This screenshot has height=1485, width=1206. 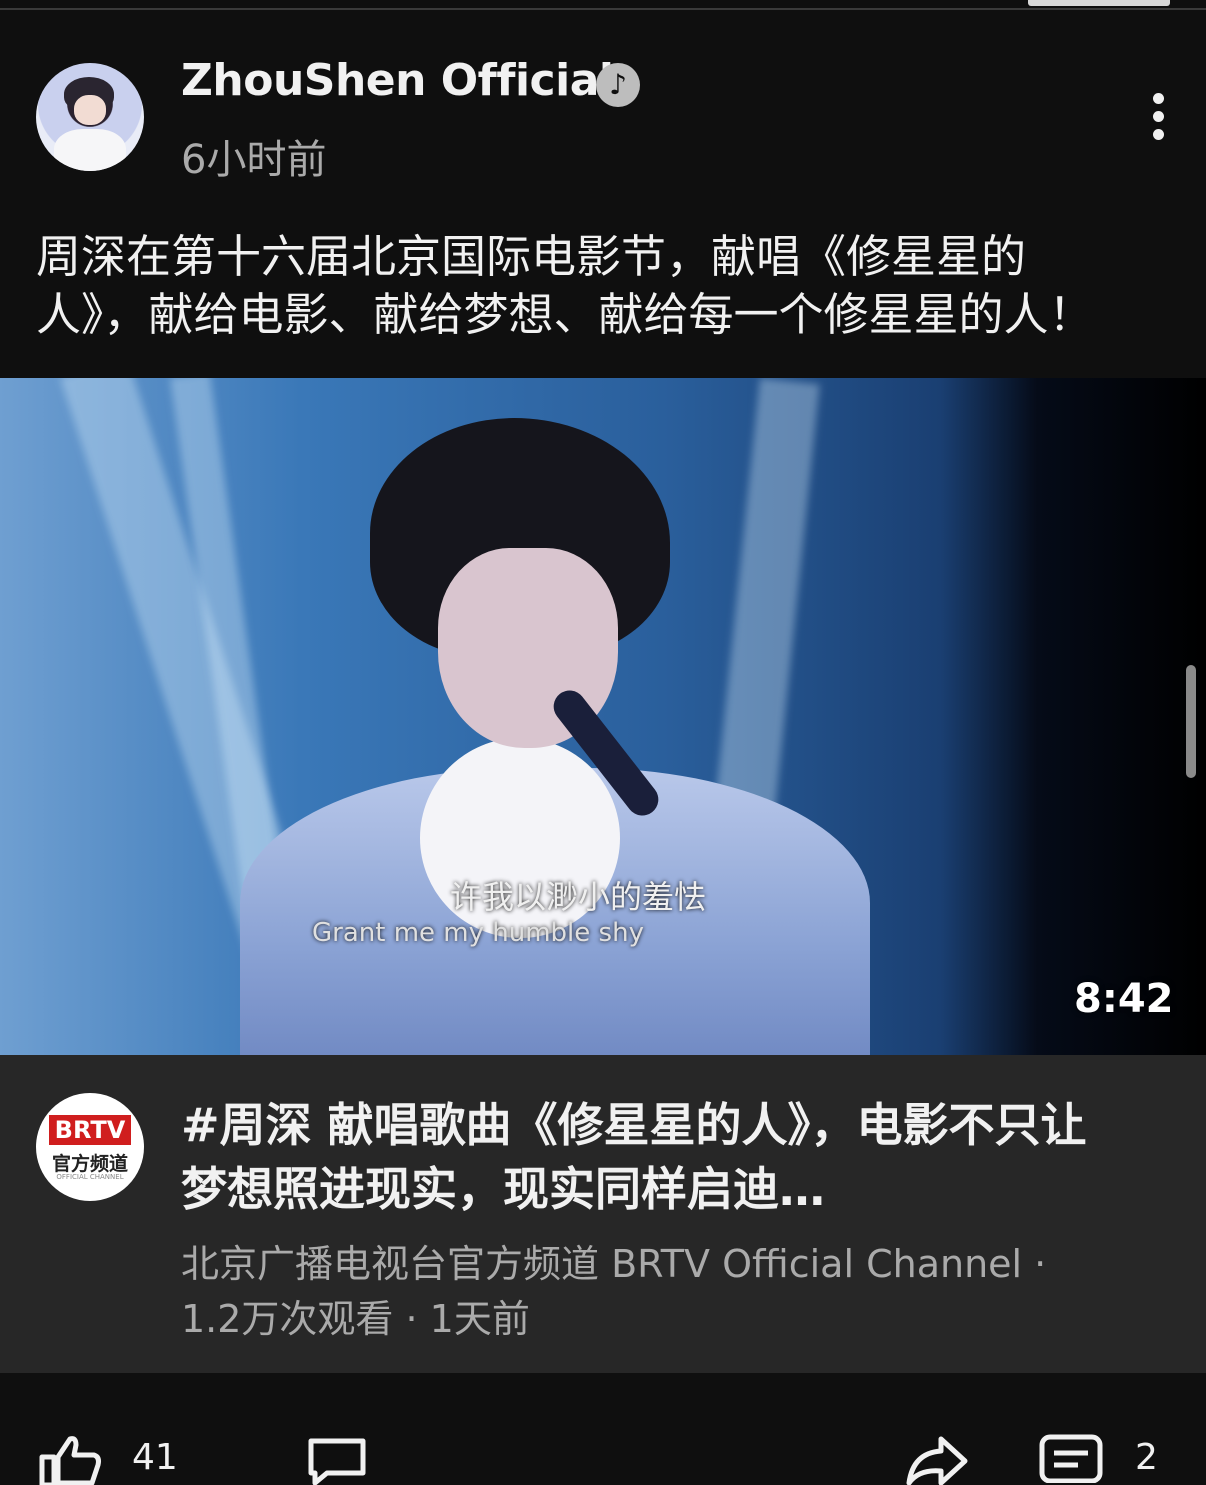 I want to click on comment-count: 2, so click(x=1146, y=1457).